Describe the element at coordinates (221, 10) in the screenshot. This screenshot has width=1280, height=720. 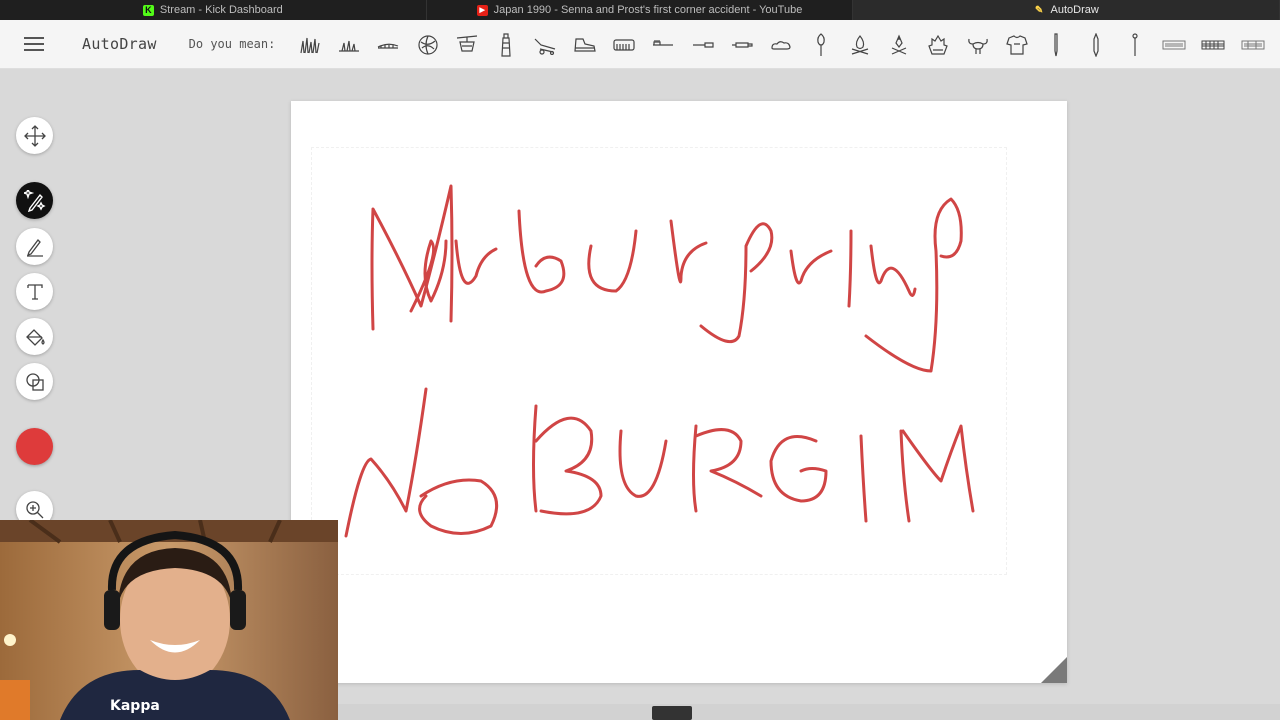
I see `tab-title: Stream - Kick Dashboard` at that location.